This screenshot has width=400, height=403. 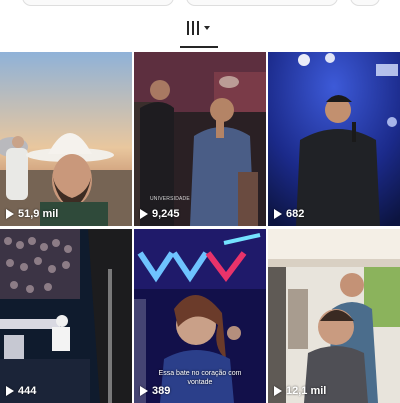 I want to click on view-count: 682, so click(x=289, y=214).